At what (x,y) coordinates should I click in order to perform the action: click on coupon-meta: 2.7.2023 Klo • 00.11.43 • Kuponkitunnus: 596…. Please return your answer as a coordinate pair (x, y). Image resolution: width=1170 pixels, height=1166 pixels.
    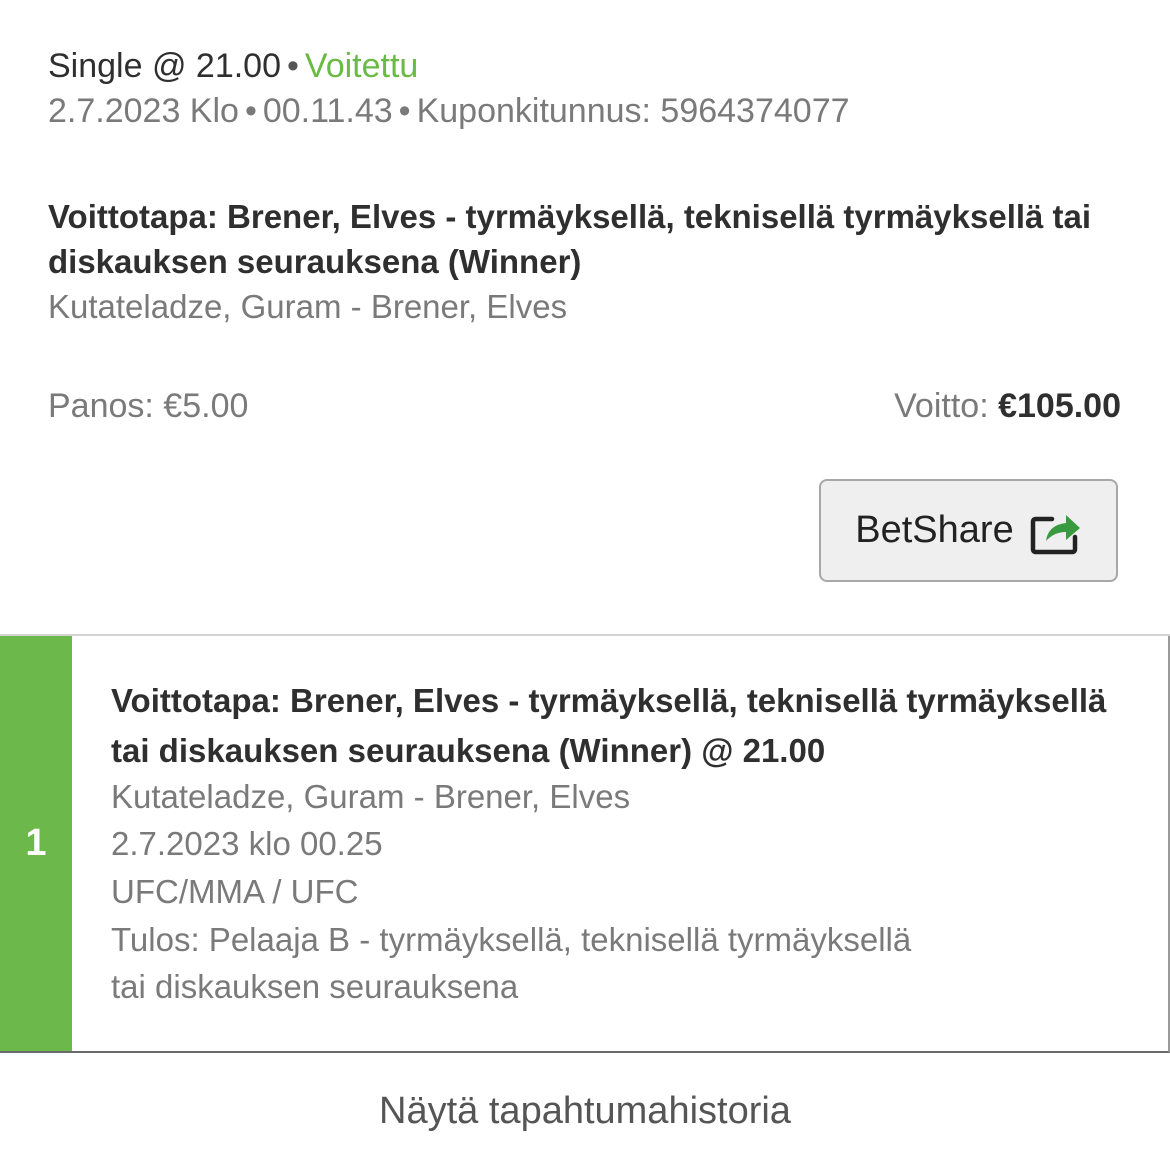
    Looking at the image, I should click on (449, 111).